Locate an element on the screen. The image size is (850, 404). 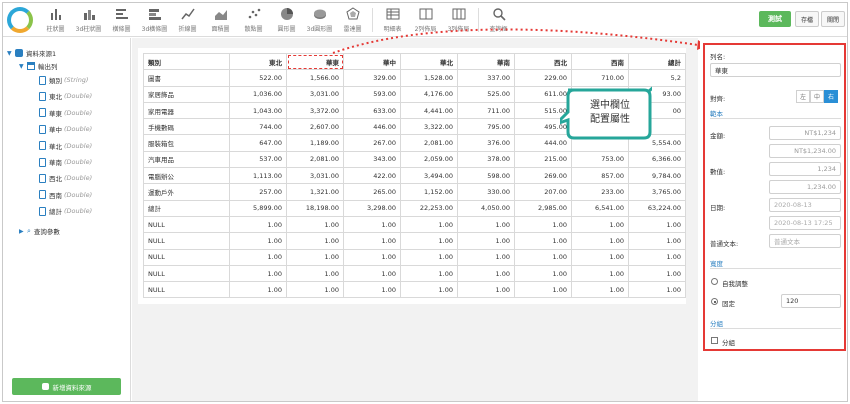
column-header: 類別 is located at coordinates (186, 61).